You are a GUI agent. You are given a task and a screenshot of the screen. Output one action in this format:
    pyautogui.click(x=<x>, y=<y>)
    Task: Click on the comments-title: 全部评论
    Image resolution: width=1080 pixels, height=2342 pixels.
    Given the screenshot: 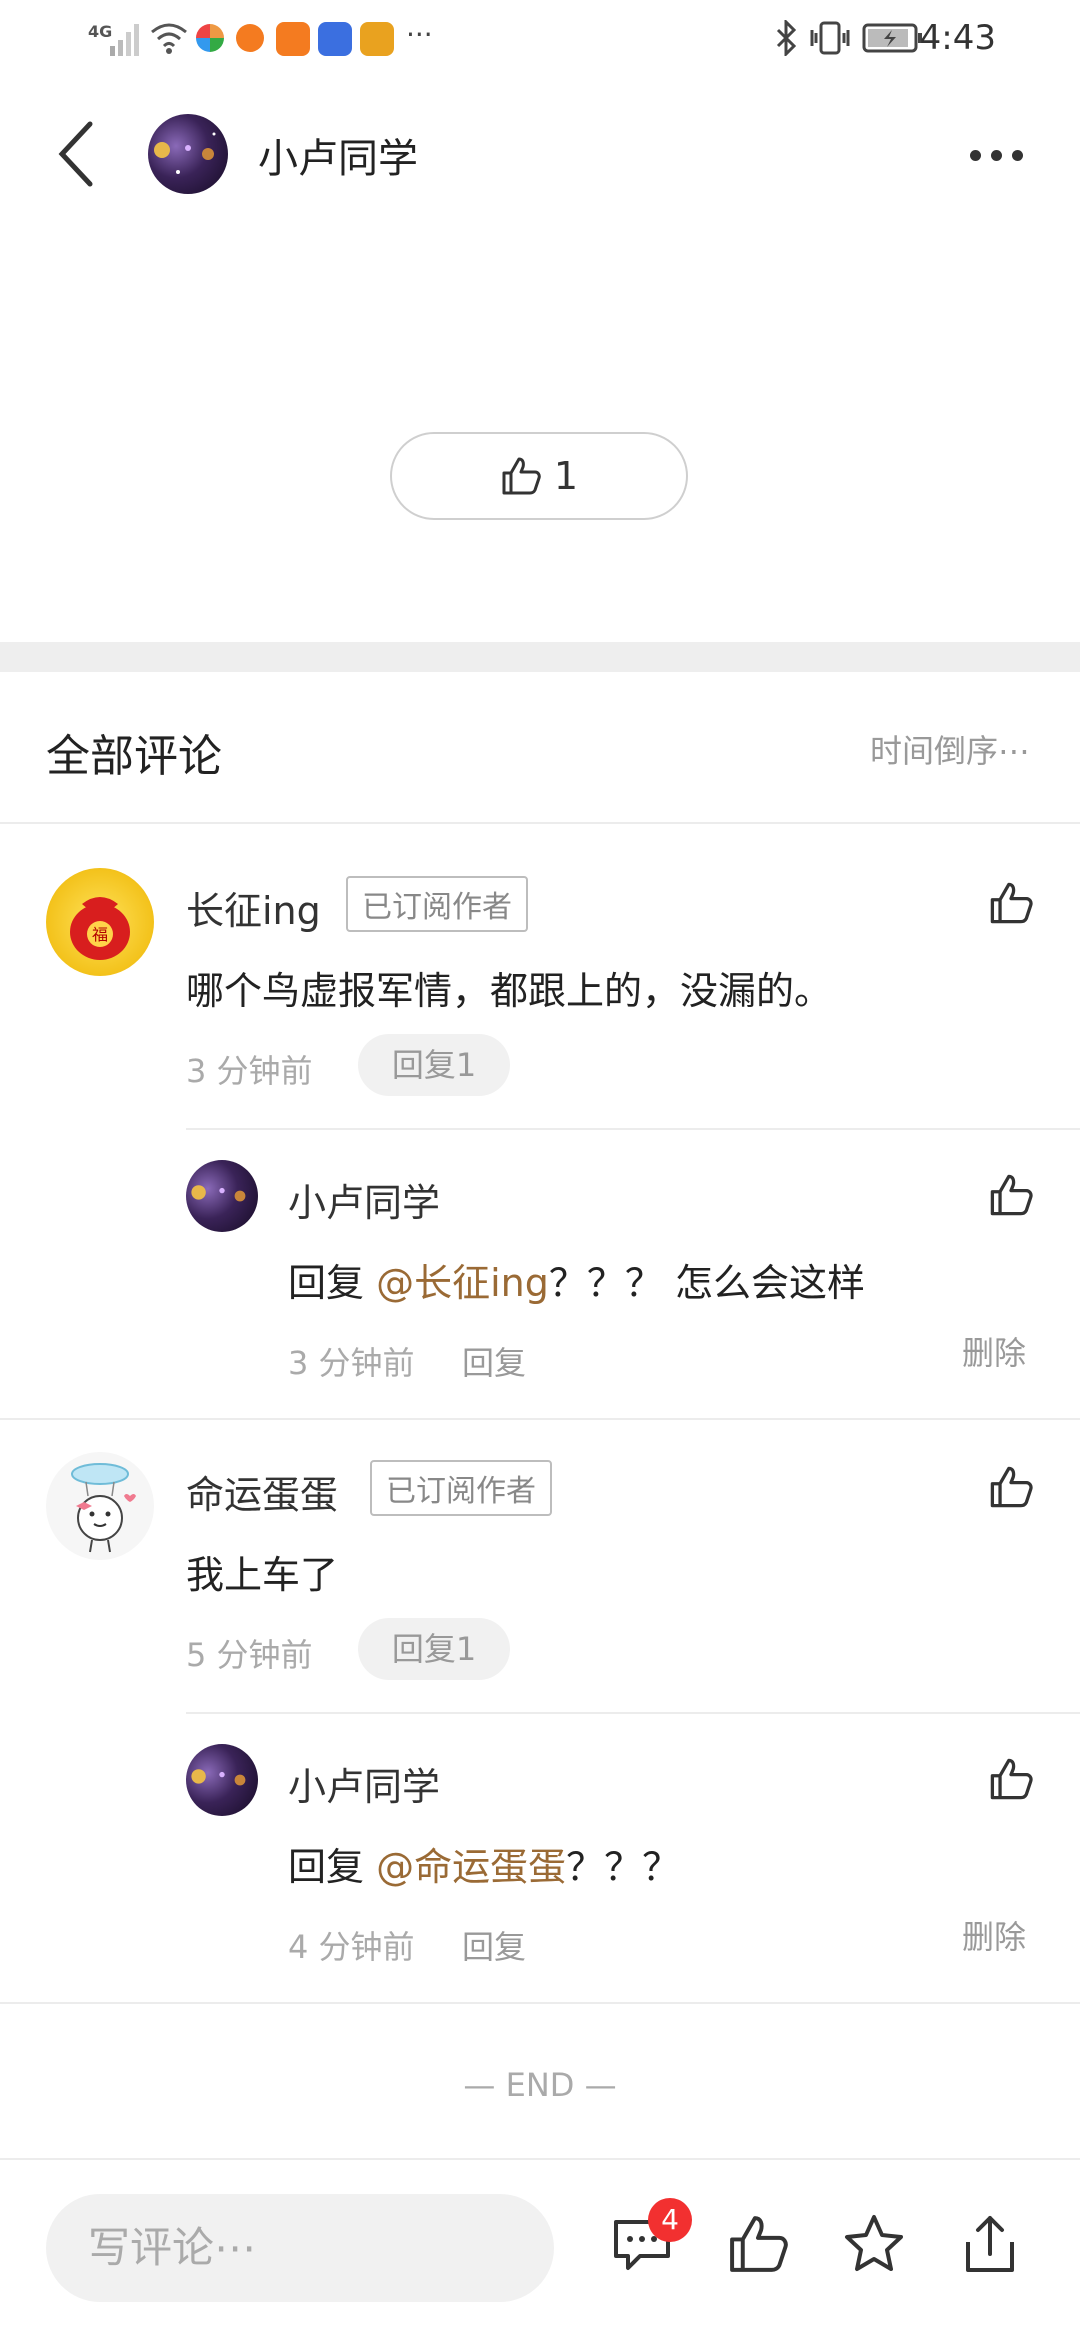 What is the action you would take?
    pyautogui.click(x=134, y=756)
    